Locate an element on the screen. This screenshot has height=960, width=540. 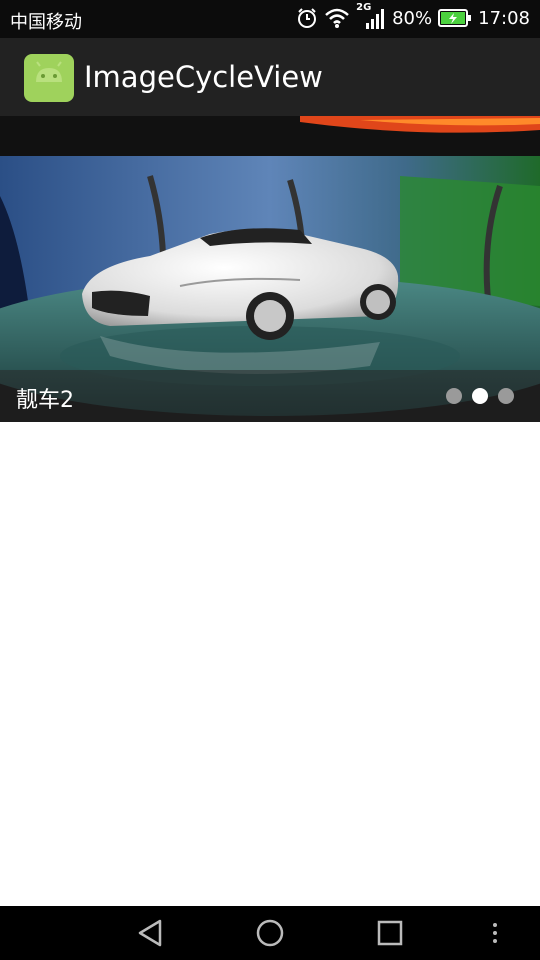
app-title: ImageCycleView is located at coordinates (203, 77).